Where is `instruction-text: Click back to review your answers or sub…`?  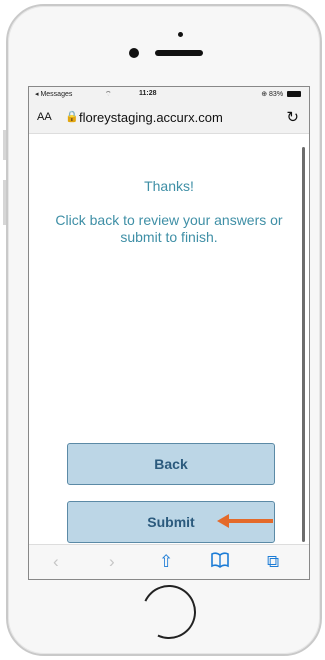 instruction-text: Click back to review your answers or sub… is located at coordinates (169, 228).